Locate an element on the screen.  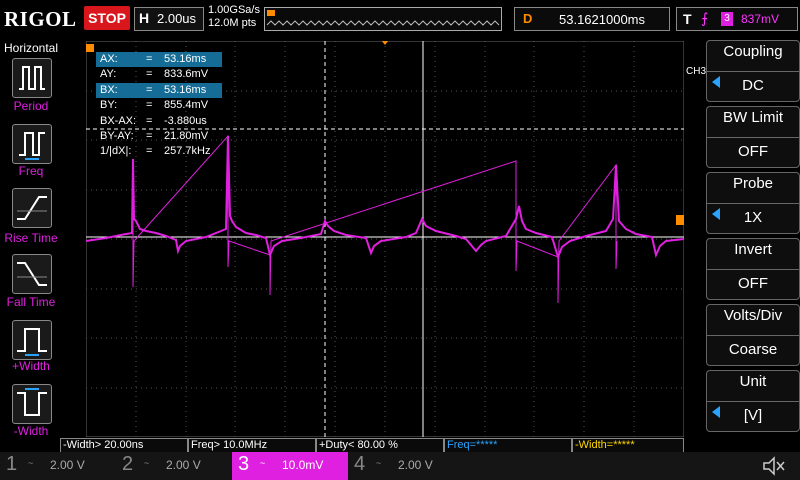
cursor-readout-key: BX-AX: is located at coordinates (118, 120).